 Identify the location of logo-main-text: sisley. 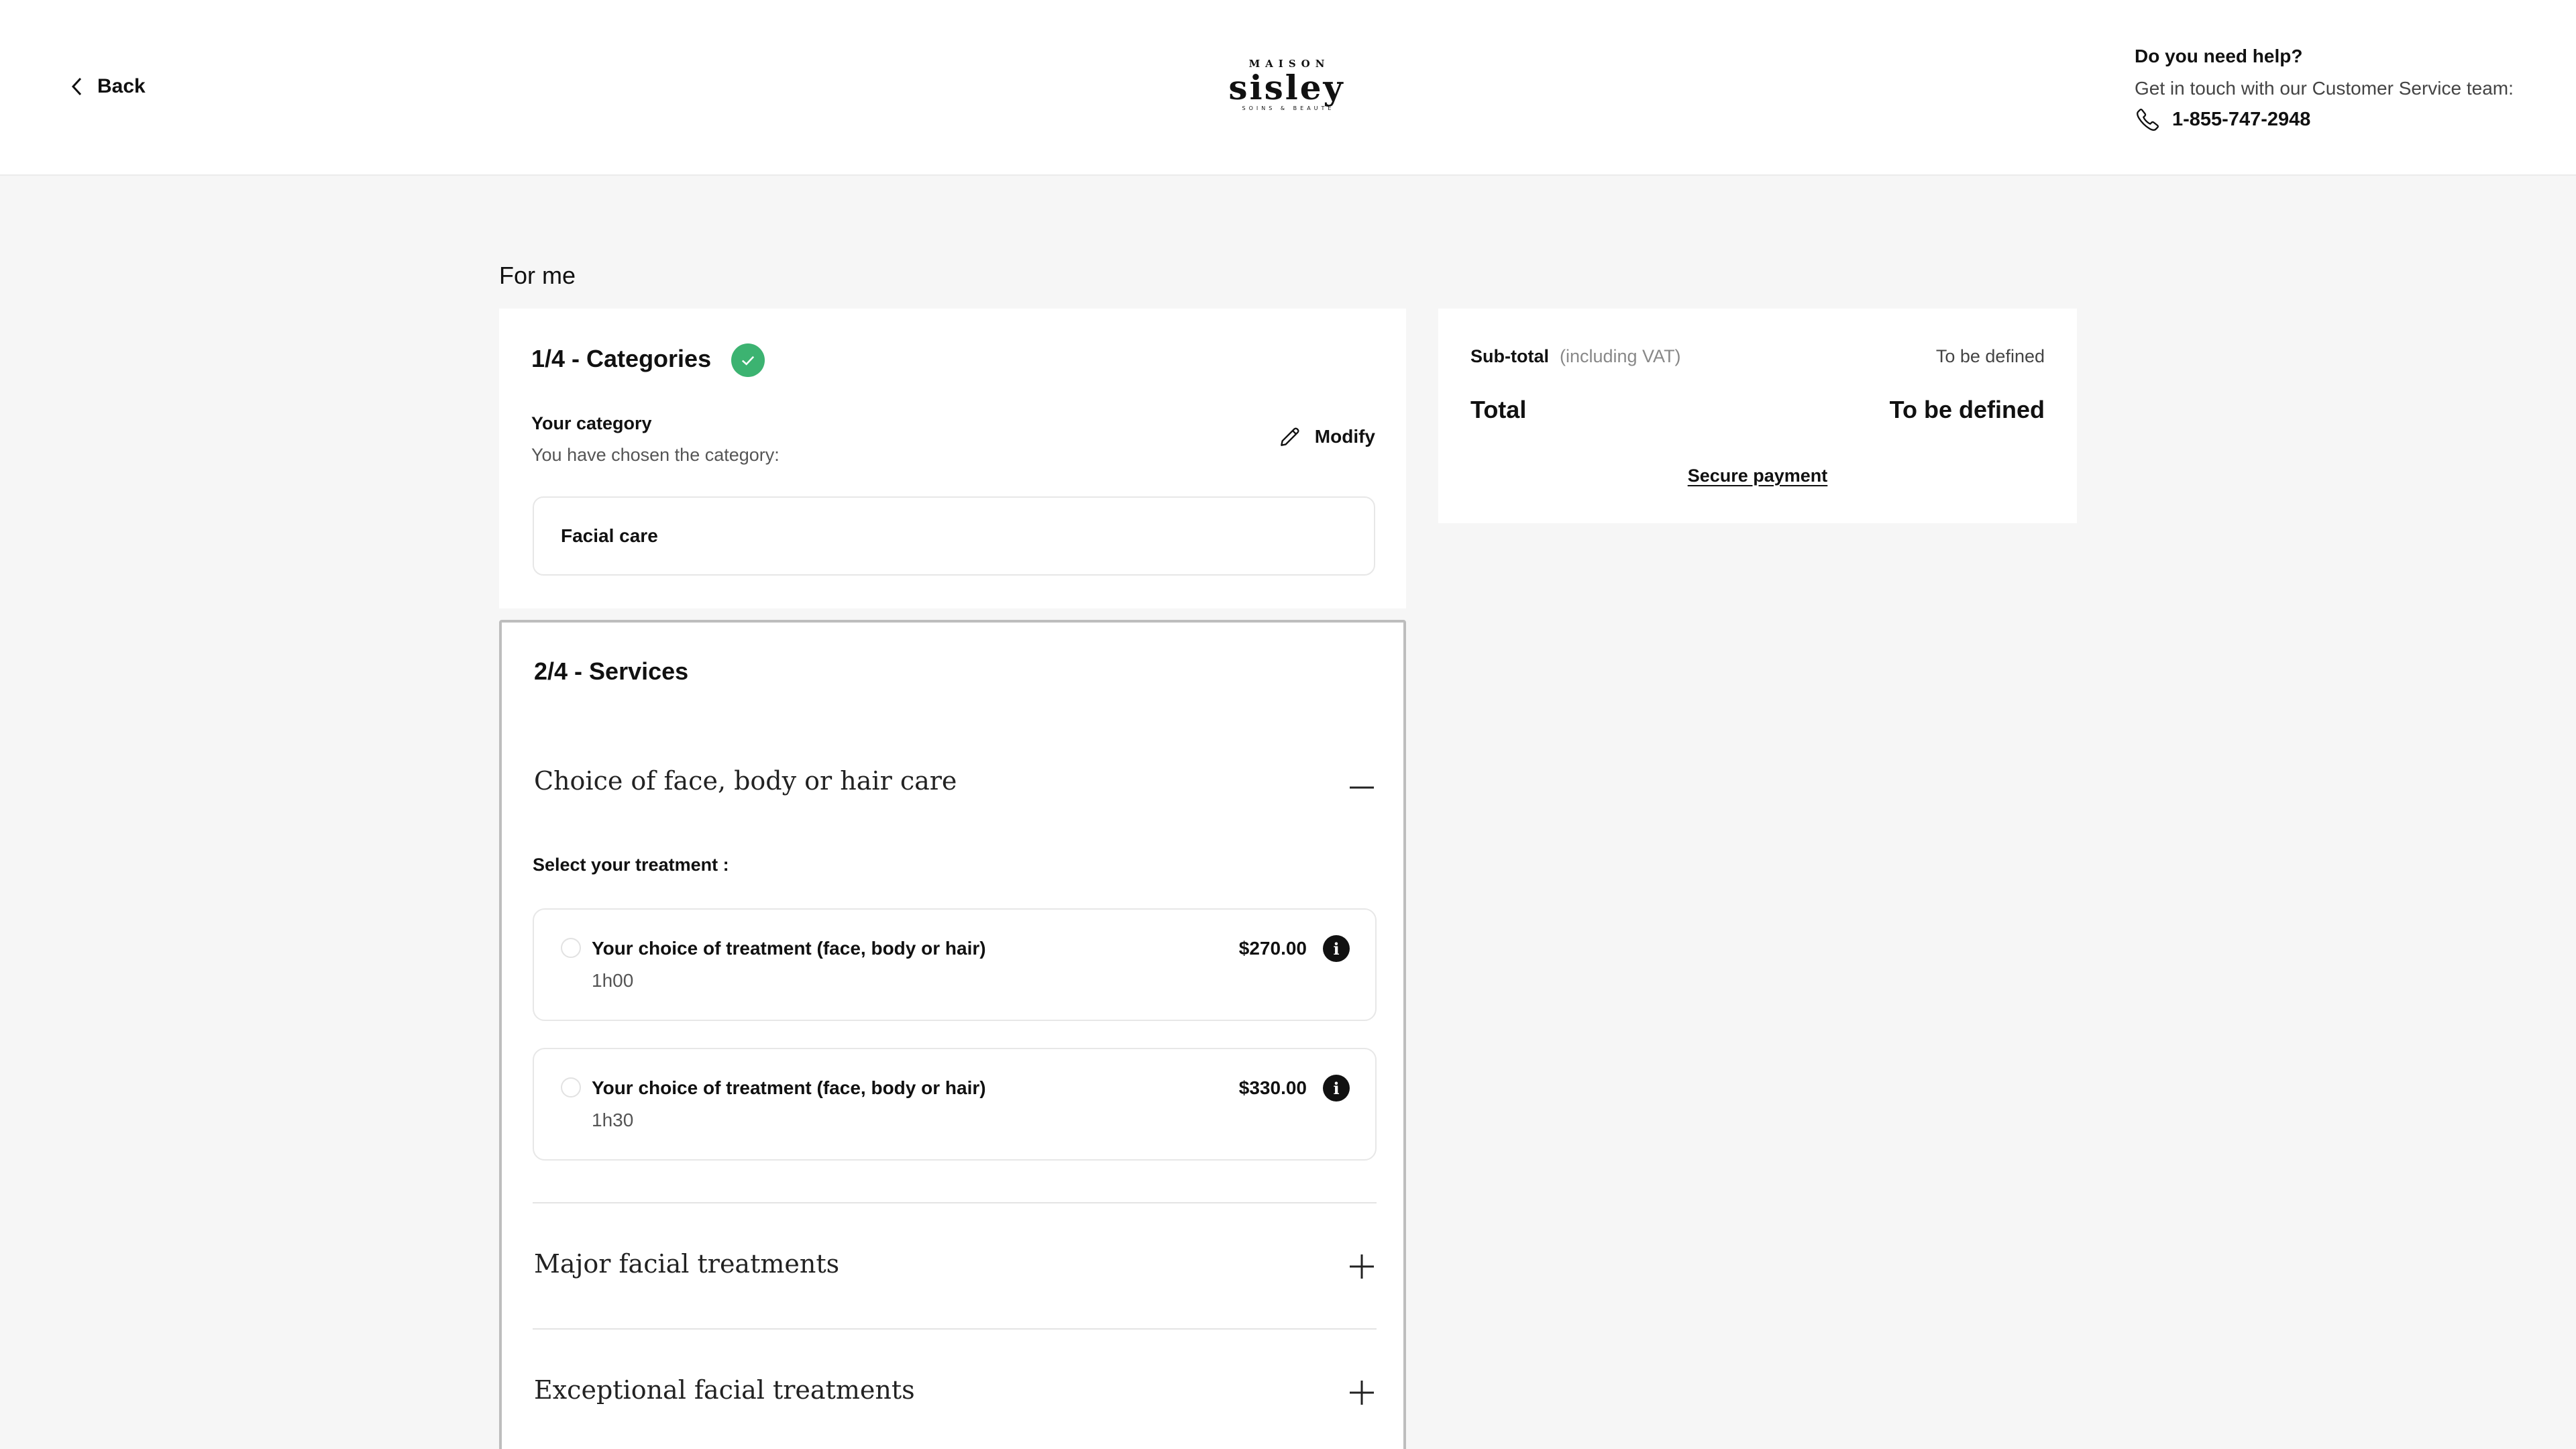
(1286, 87).